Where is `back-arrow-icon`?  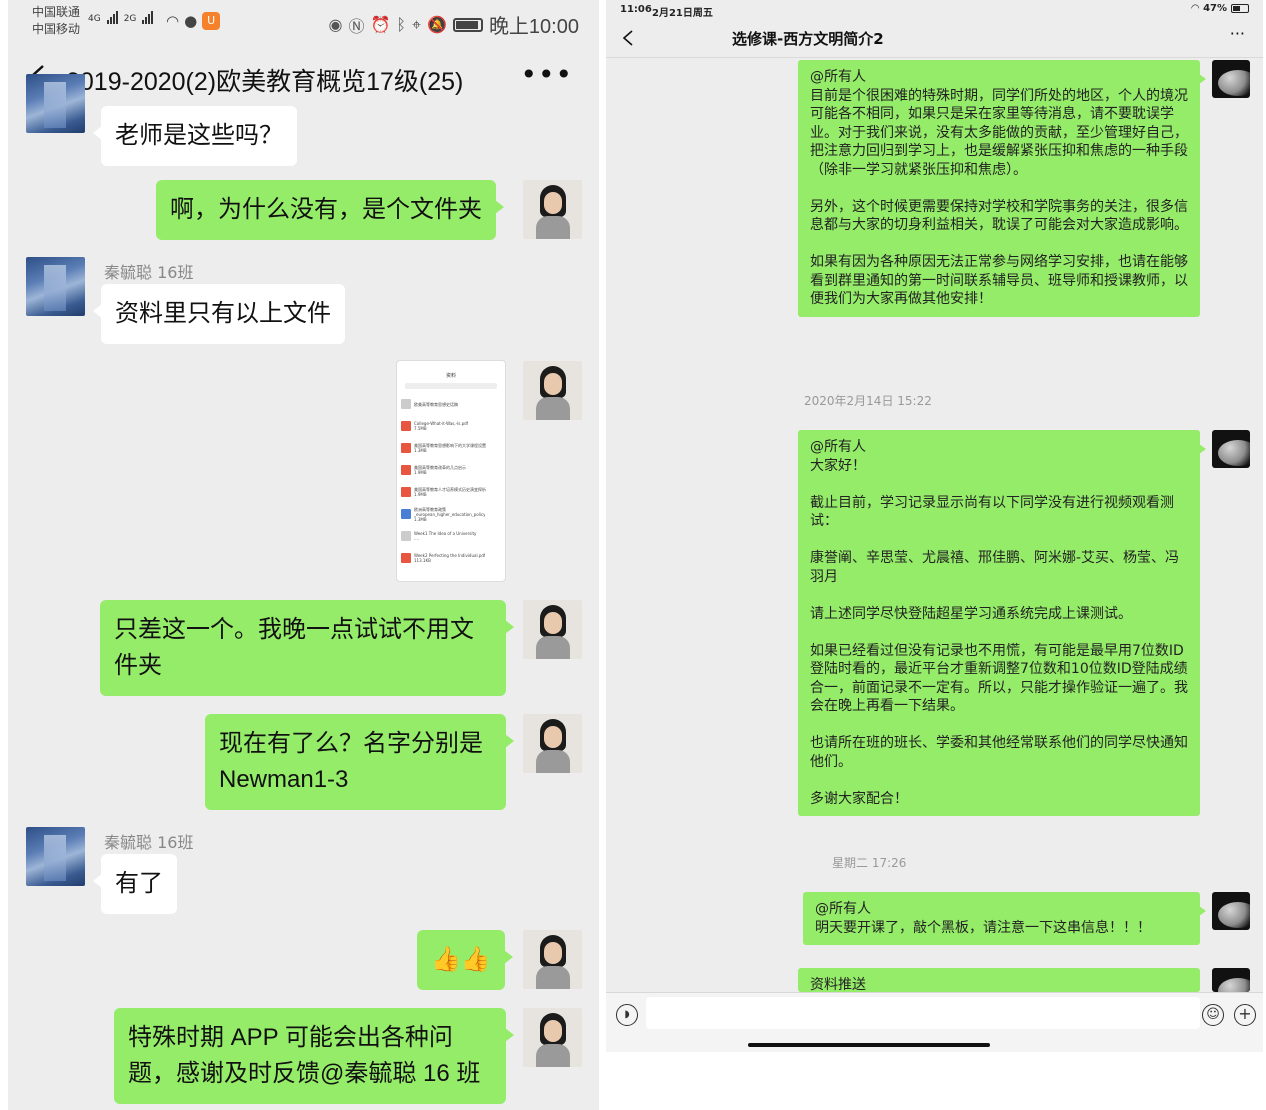 back-arrow-icon is located at coordinates (628, 38).